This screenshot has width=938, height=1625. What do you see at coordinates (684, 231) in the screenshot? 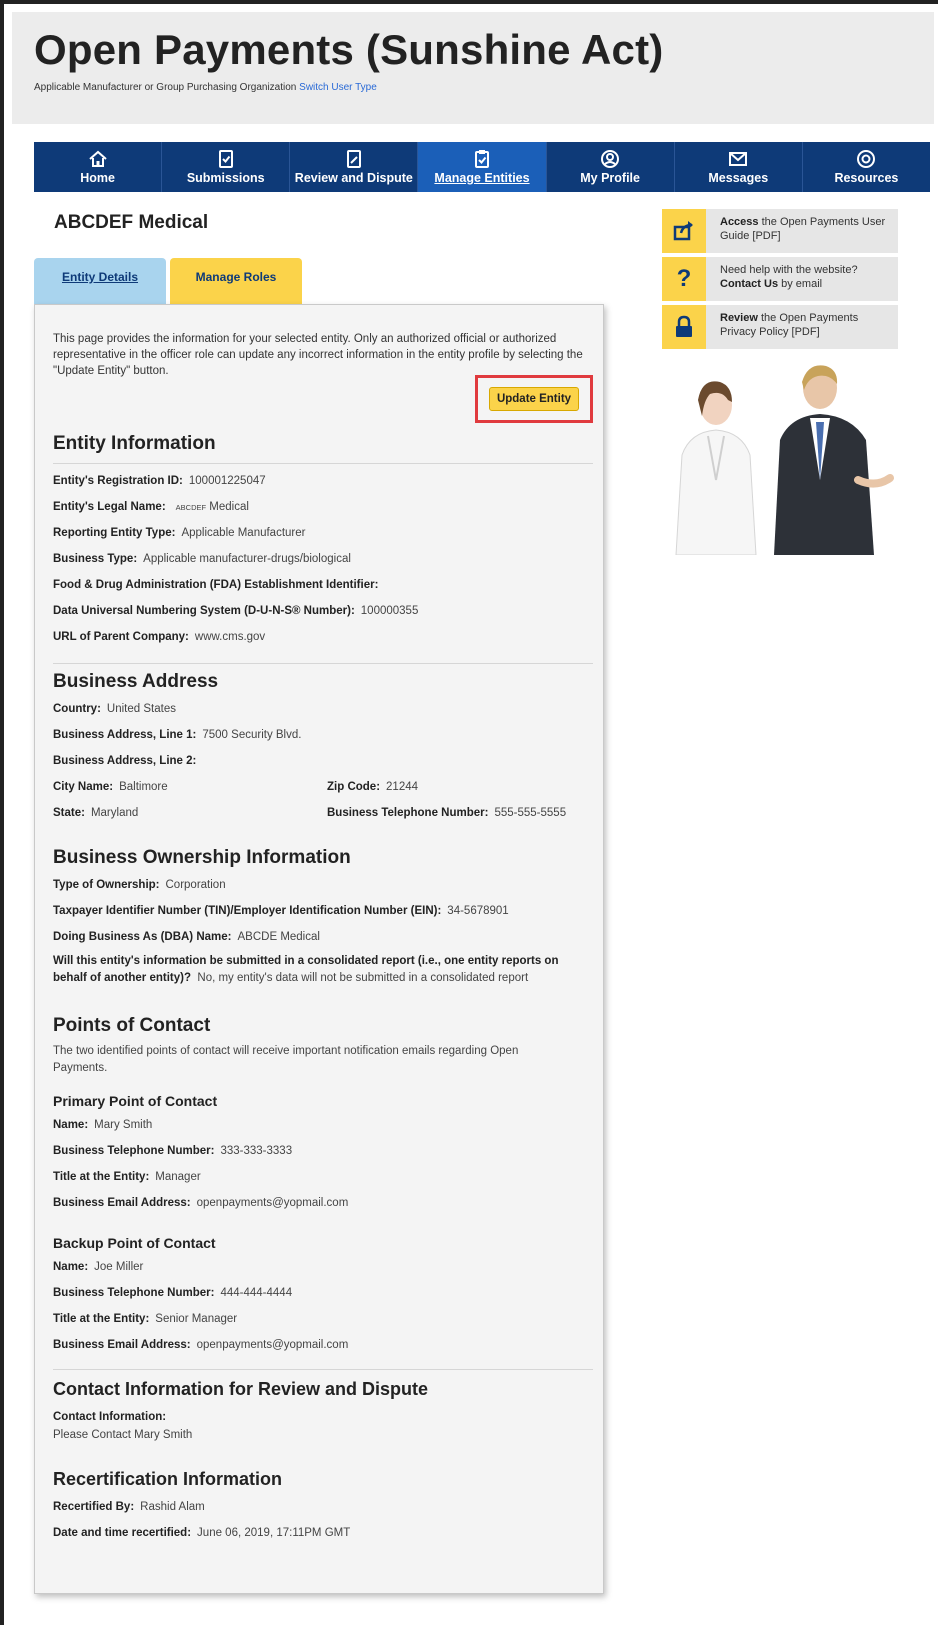
I see `share-icon` at bounding box center [684, 231].